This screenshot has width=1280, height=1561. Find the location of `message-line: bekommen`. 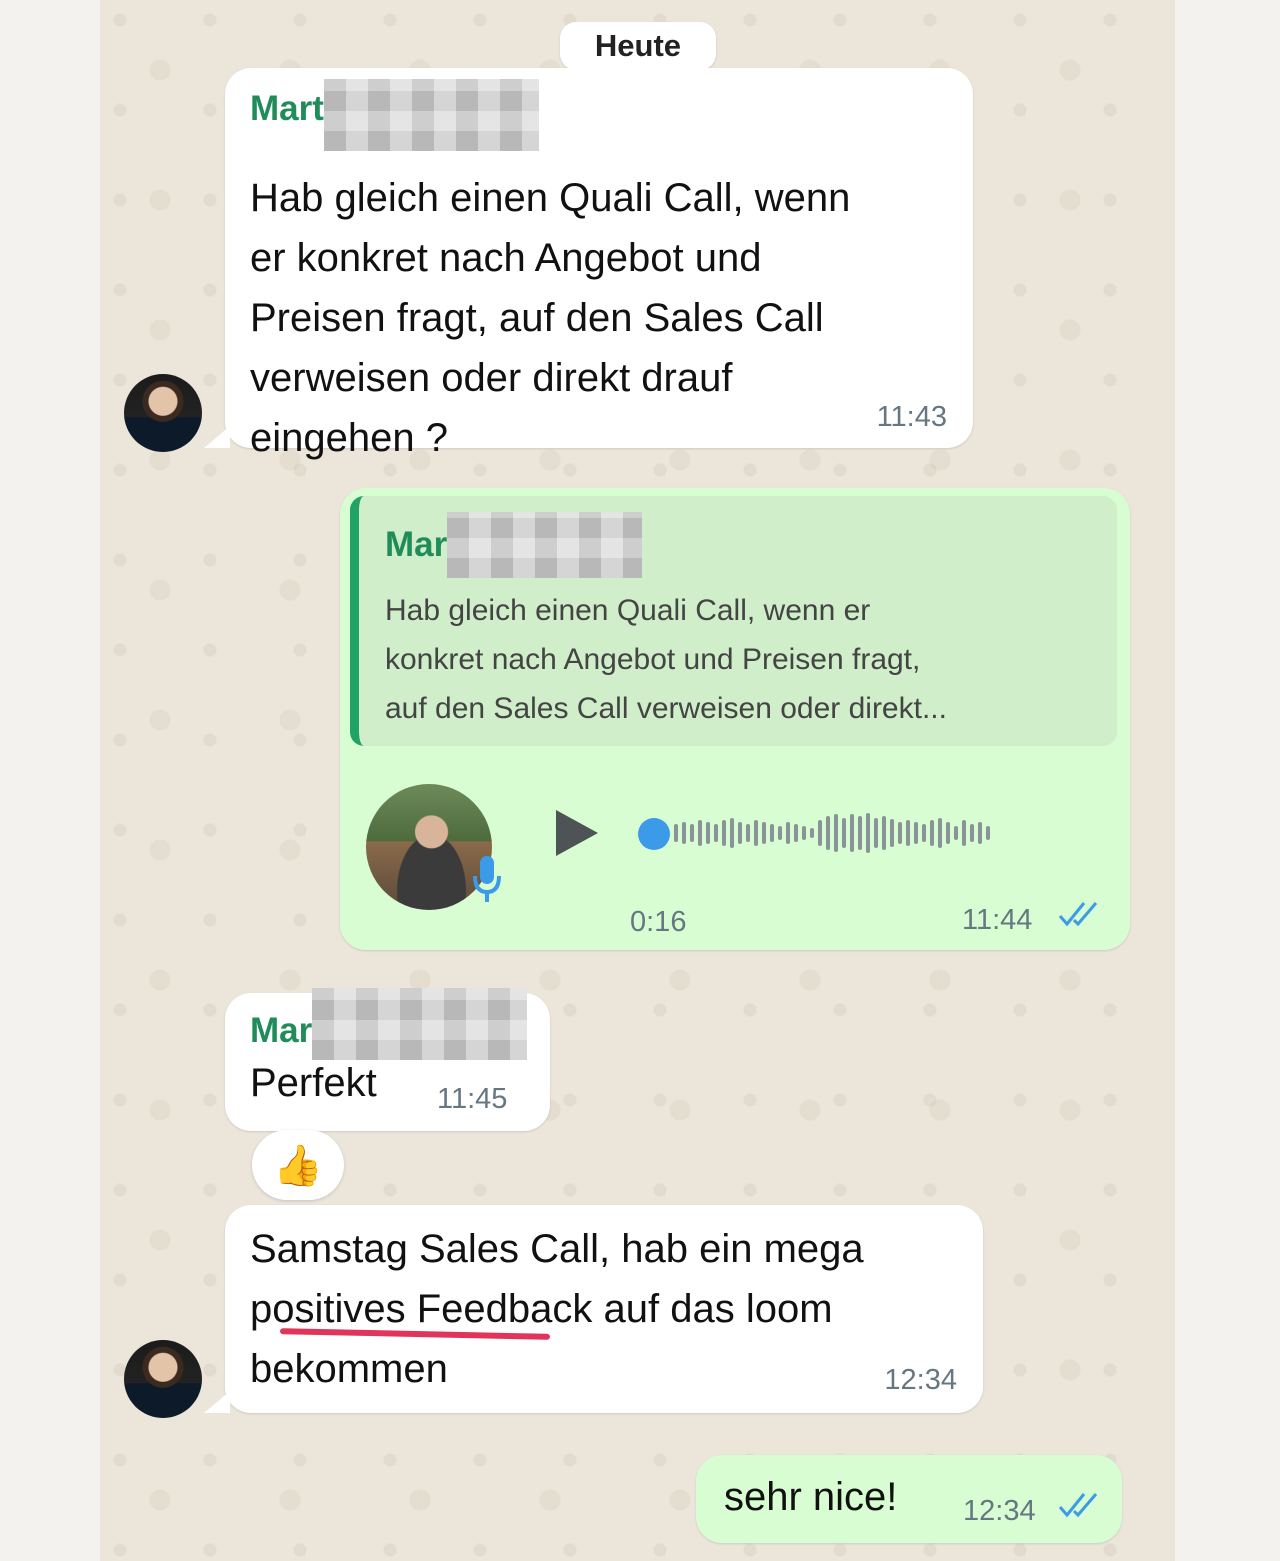

message-line: bekommen is located at coordinates (349, 1369).